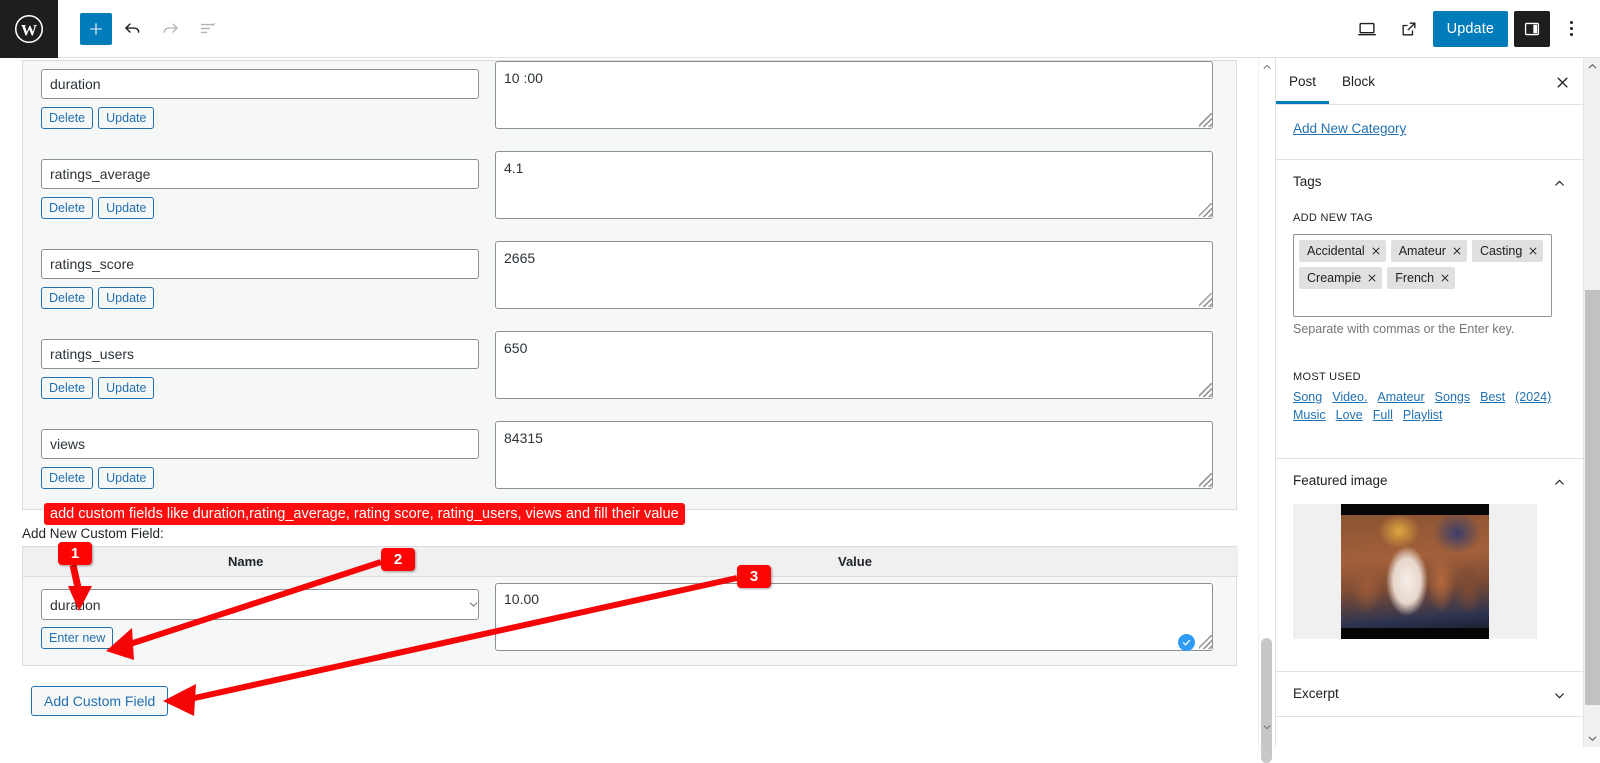  What do you see at coordinates (1507, 251) in the screenshot?
I see `tag-token: Casting` at bounding box center [1507, 251].